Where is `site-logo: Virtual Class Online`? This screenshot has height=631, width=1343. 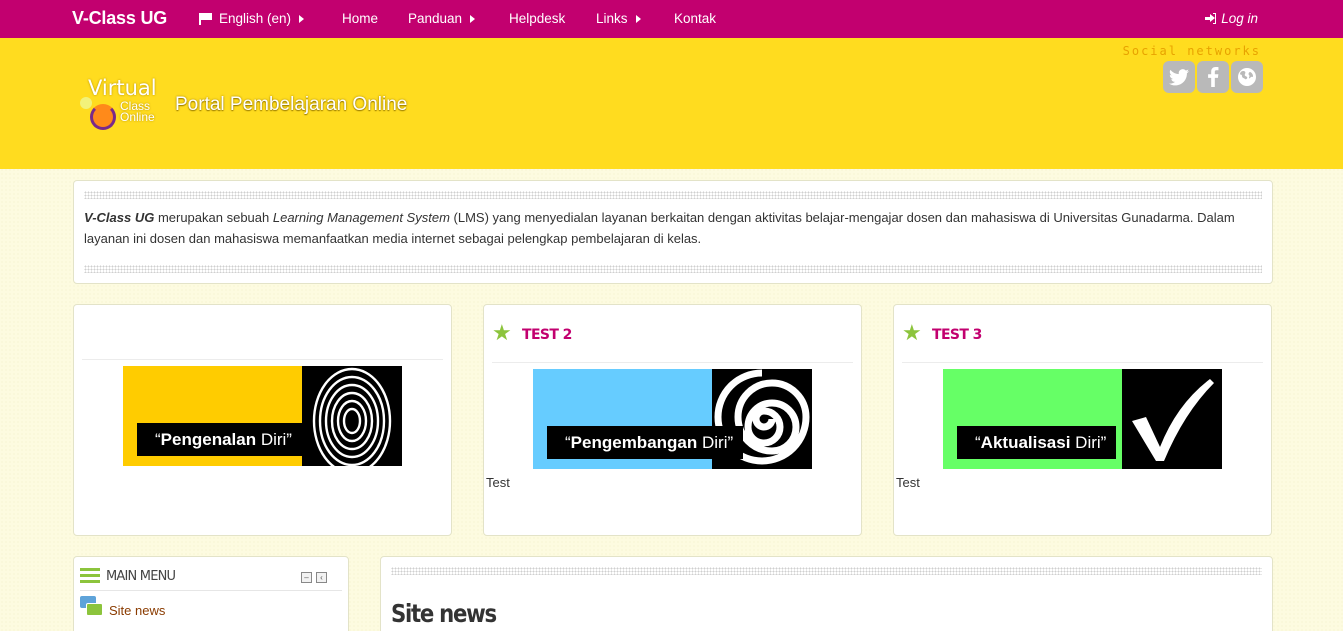
site-logo: Virtual Class Online is located at coordinates (125, 104).